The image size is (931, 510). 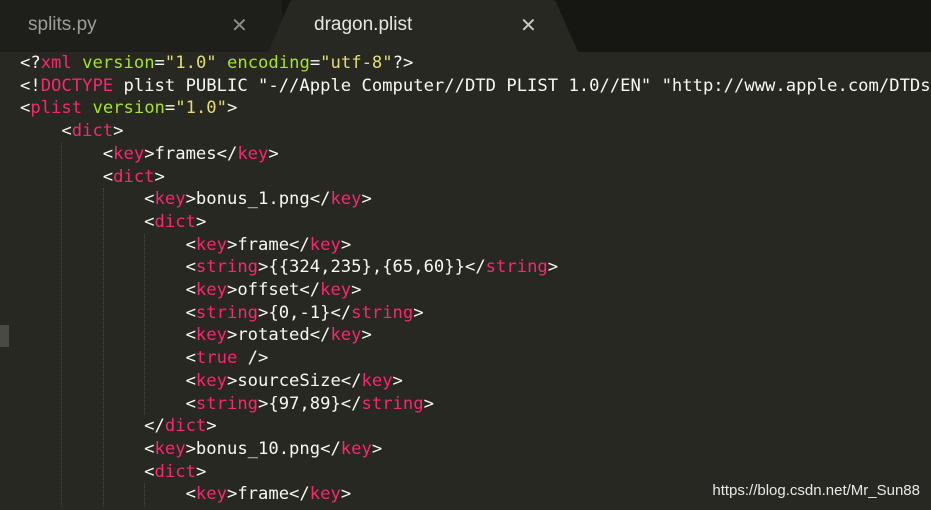 What do you see at coordinates (216, 358) in the screenshot?
I see `code-tag: true` at bounding box center [216, 358].